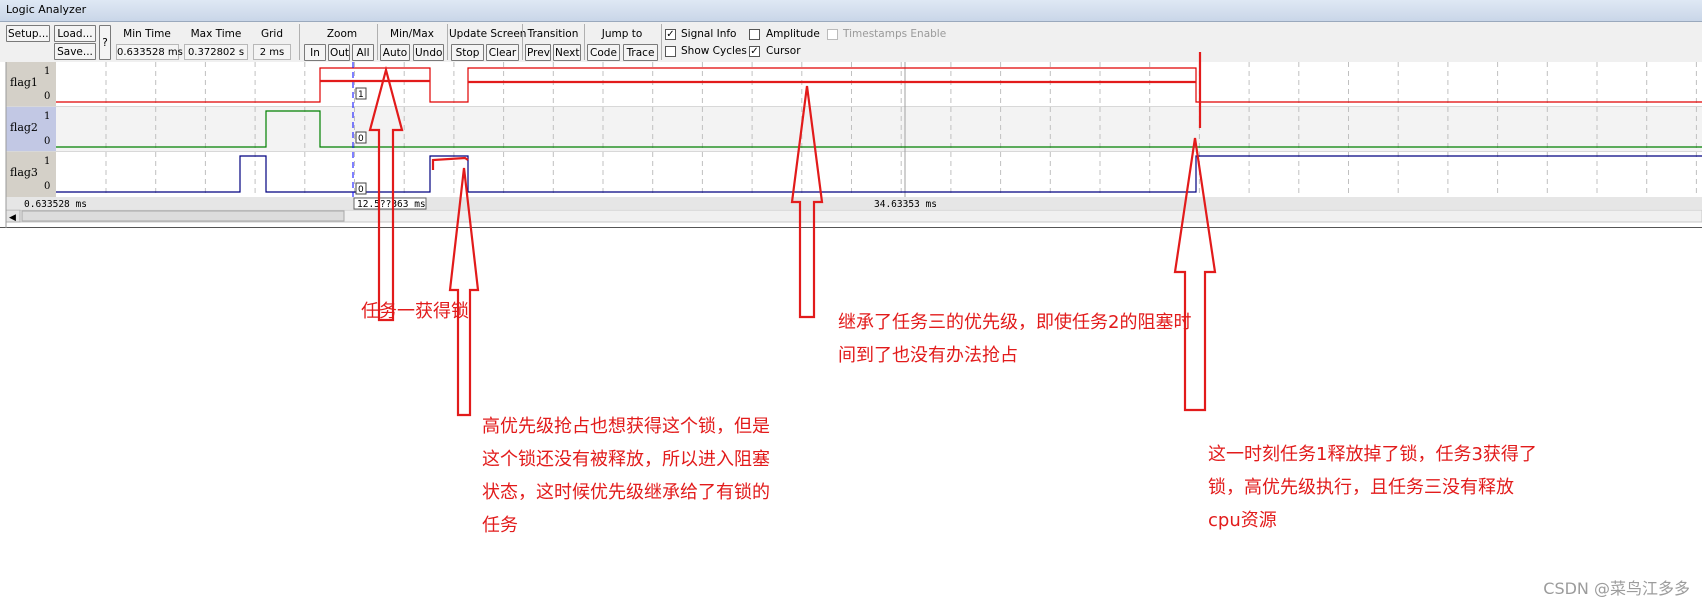  What do you see at coordinates (928, 355) in the screenshot?
I see `annotation-line: 间到了也没有办法抢占` at bounding box center [928, 355].